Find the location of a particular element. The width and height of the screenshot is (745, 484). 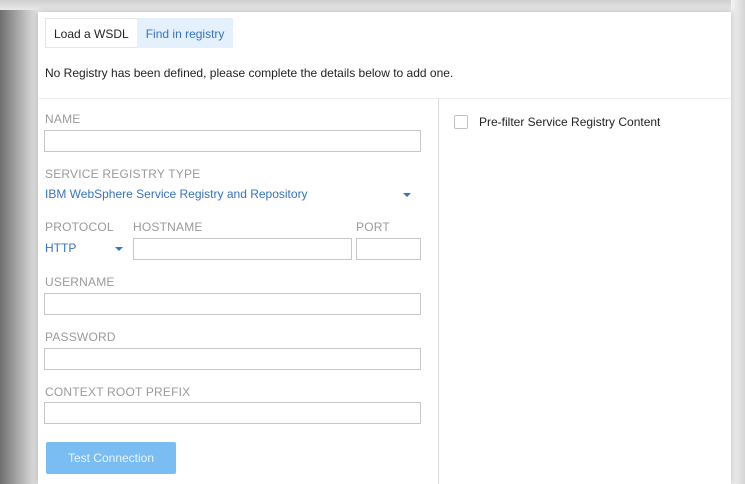

registry-type-label: SERVICE REGISTRY TYPE is located at coordinates (123, 174).